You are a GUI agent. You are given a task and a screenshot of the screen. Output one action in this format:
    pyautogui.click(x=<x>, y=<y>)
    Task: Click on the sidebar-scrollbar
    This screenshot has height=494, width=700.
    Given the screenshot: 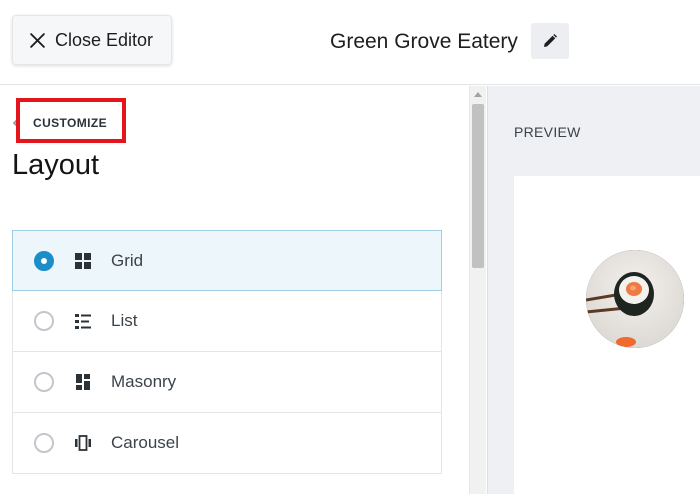 What is the action you would take?
    pyautogui.click(x=477, y=290)
    